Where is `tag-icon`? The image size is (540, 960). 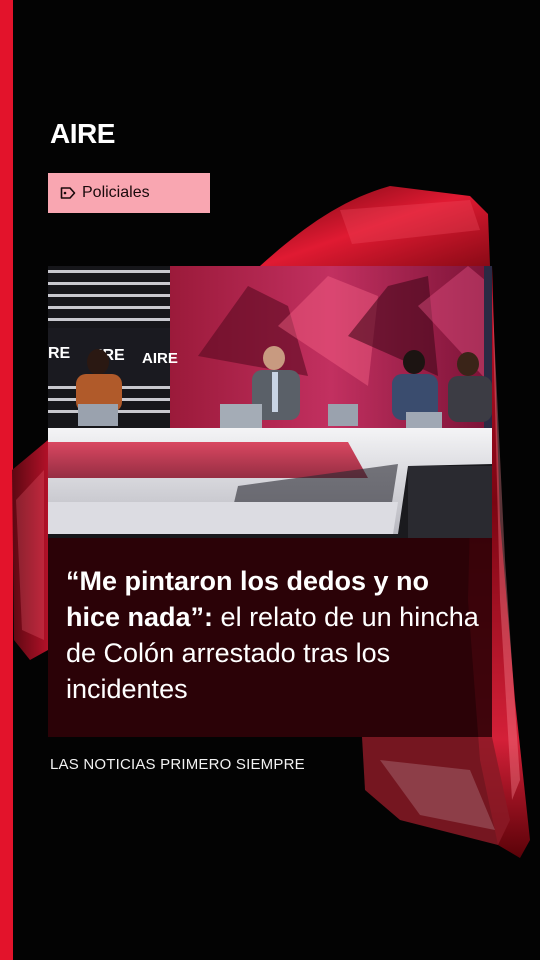 tag-icon is located at coordinates (68, 193).